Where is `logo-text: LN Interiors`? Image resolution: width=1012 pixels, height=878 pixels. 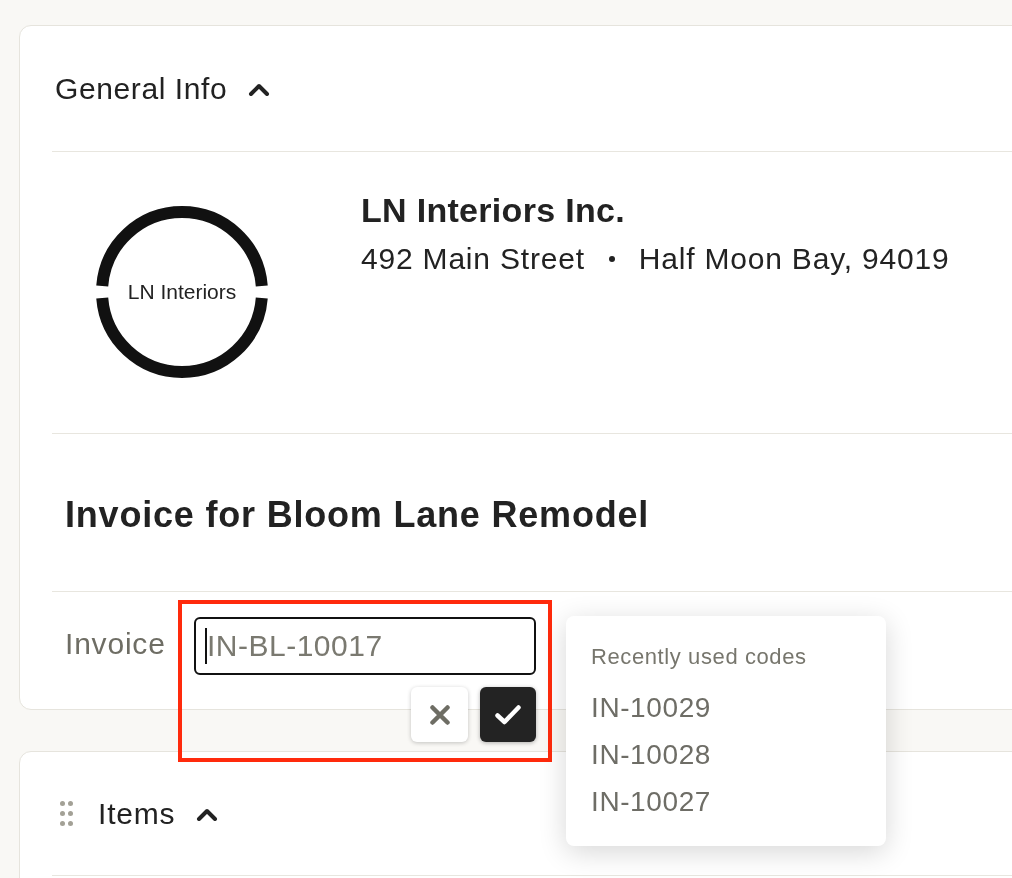
logo-text: LN Interiors is located at coordinates (182, 292).